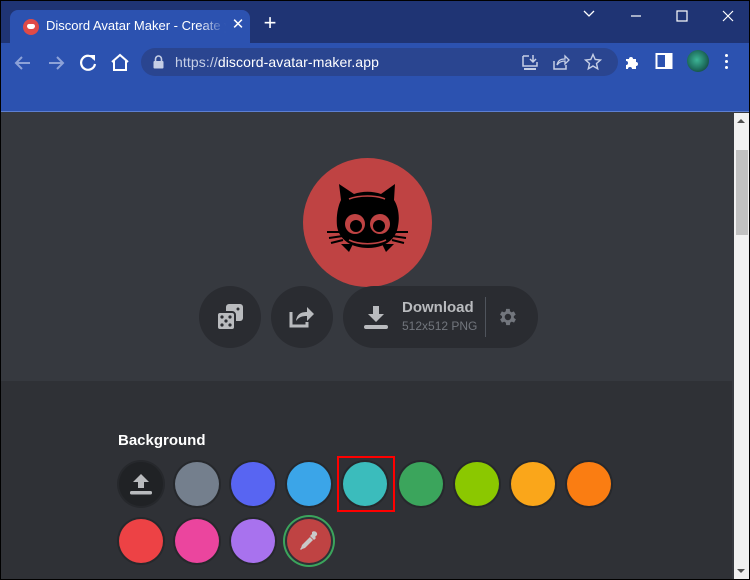 The height and width of the screenshot is (580, 750). What do you see at coordinates (741, 121) in the screenshot?
I see `scroll-up-arrow-icon` at bounding box center [741, 121].